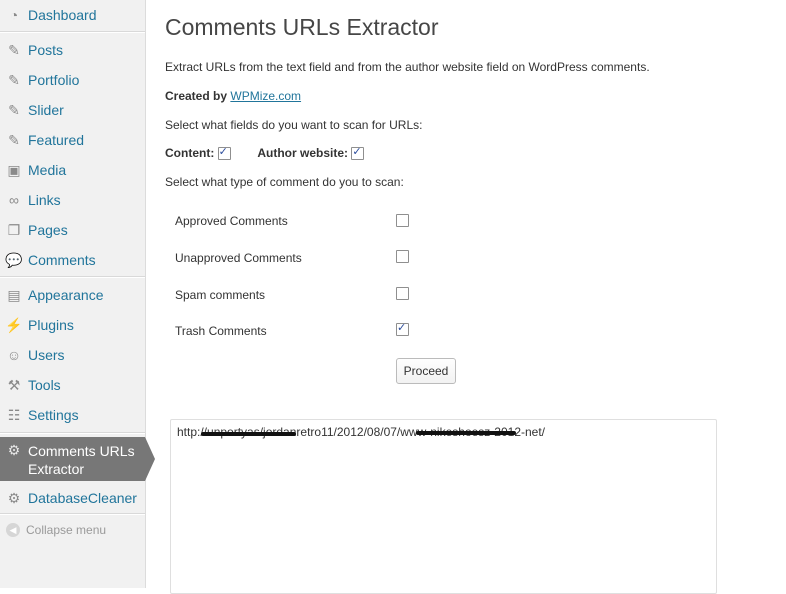 This screenshot has width=786, height=594. I want to click on page-title: Comments URLs Extractor, so click(302, 27).